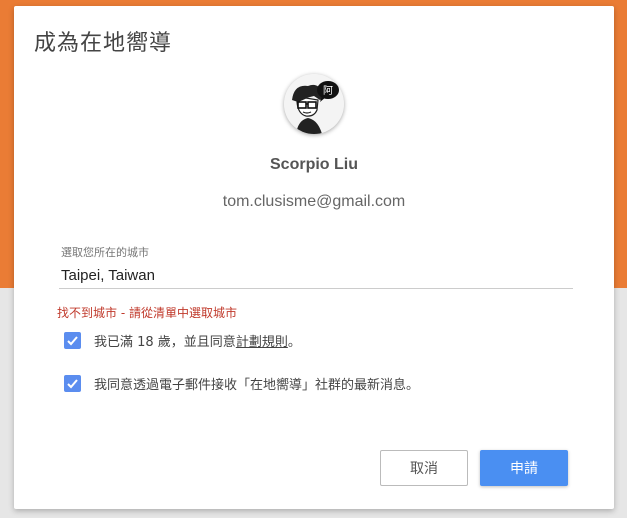 This screenshot has height=518, width=627. I want to click on city-field-label: 選取您所在的城市, so click(105, 252).